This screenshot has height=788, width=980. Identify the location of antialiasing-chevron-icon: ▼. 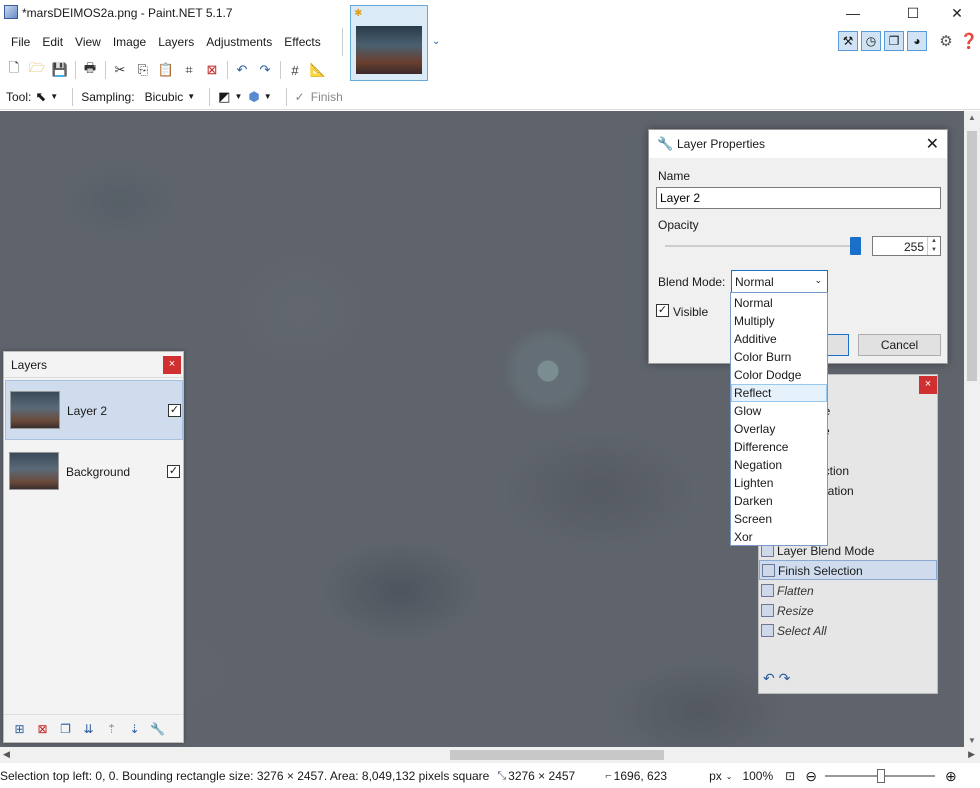
(238, 96).